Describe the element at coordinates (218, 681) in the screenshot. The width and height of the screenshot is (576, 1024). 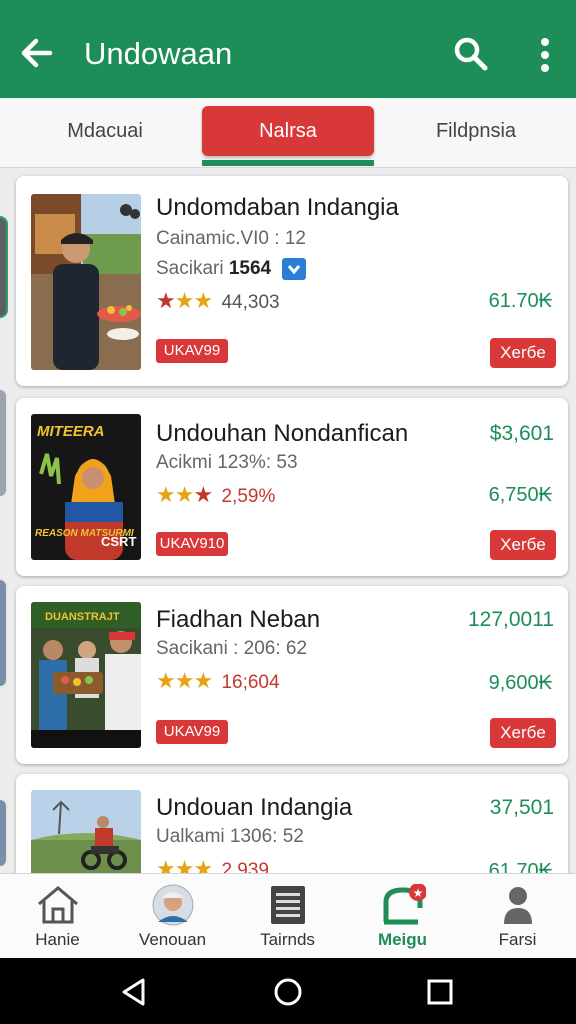
I see `listing-rating: ★★★ 16;604` at that location.